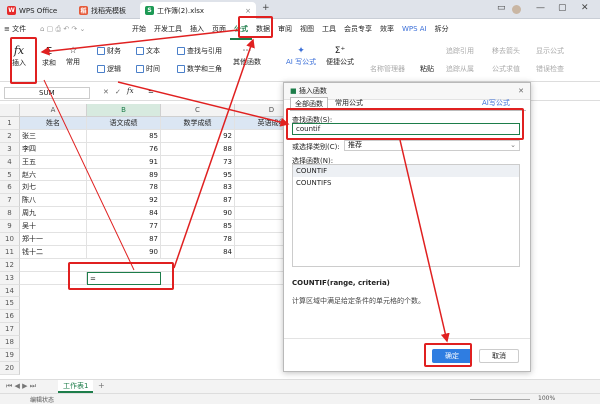  I want to click on arrow-cell-to-formula, so click(214, 153).